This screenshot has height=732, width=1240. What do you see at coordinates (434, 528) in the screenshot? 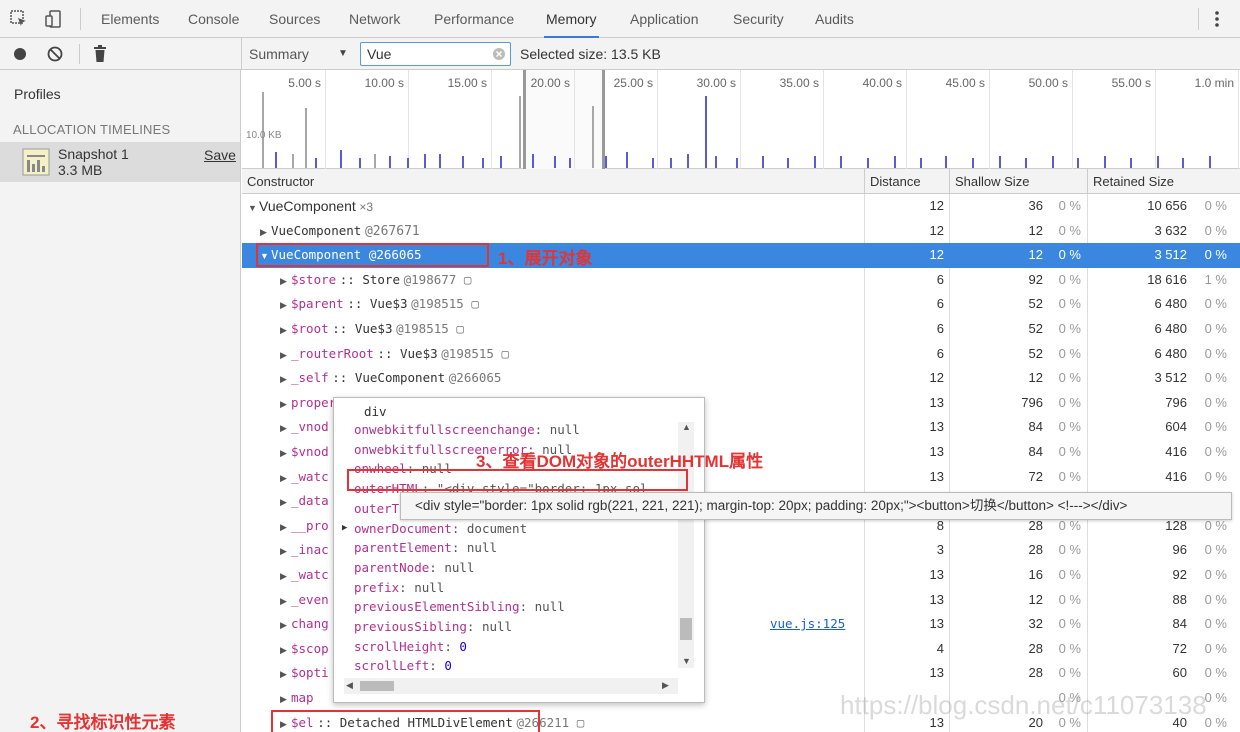
I see `popover-property: ▶ ownerDocument: document` at bounding box center [434, 528].